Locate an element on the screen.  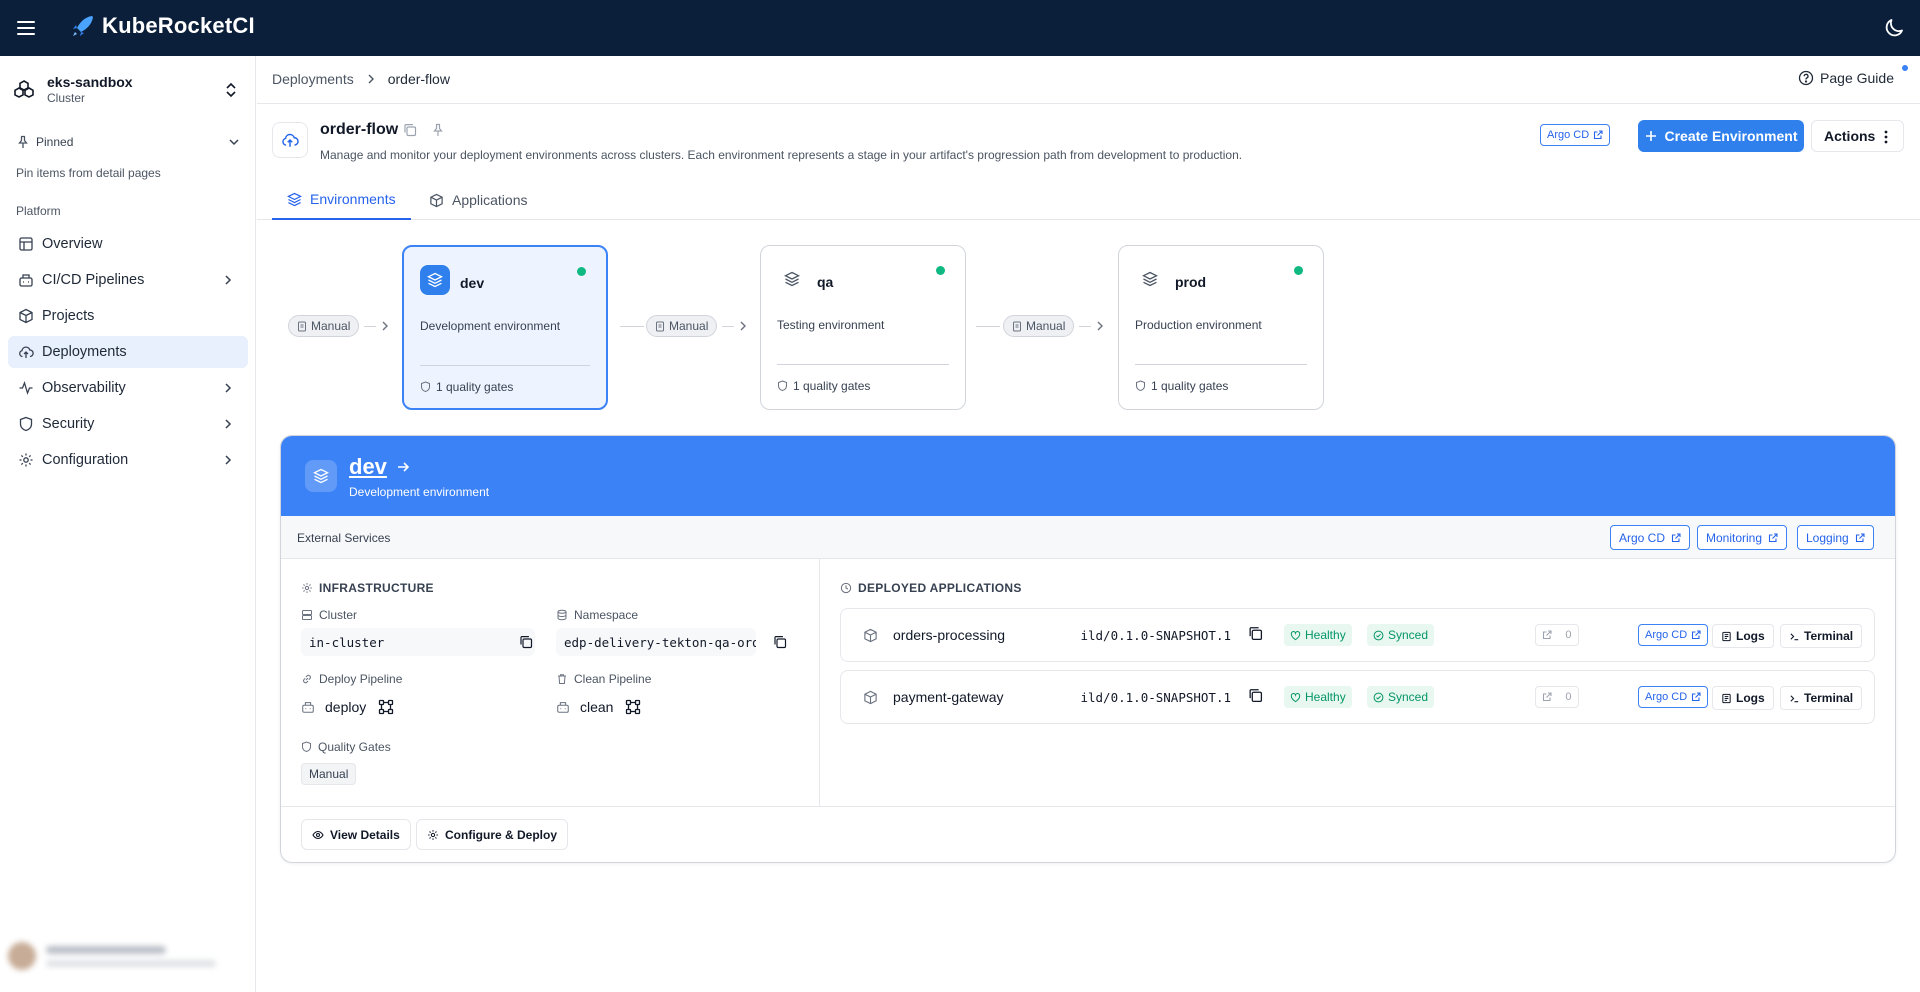
application-version: ild/0.1.0-SNAPSHOT.1 is located at coordinates (1156, 635).